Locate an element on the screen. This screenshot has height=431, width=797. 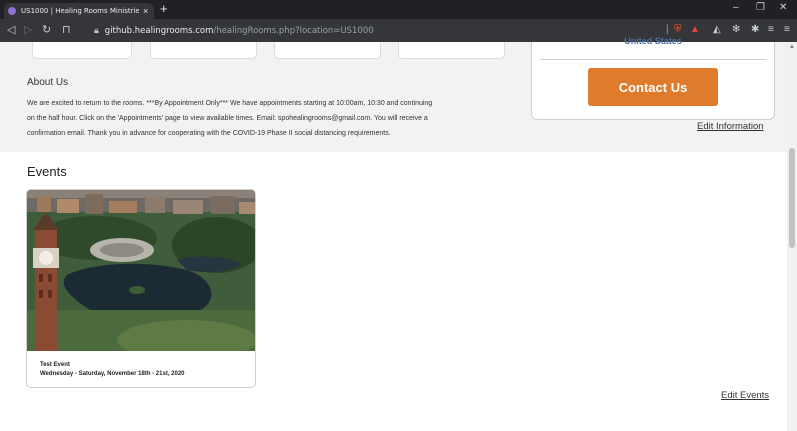
extension-icon: ◭ is located at coordinates (717, 30).